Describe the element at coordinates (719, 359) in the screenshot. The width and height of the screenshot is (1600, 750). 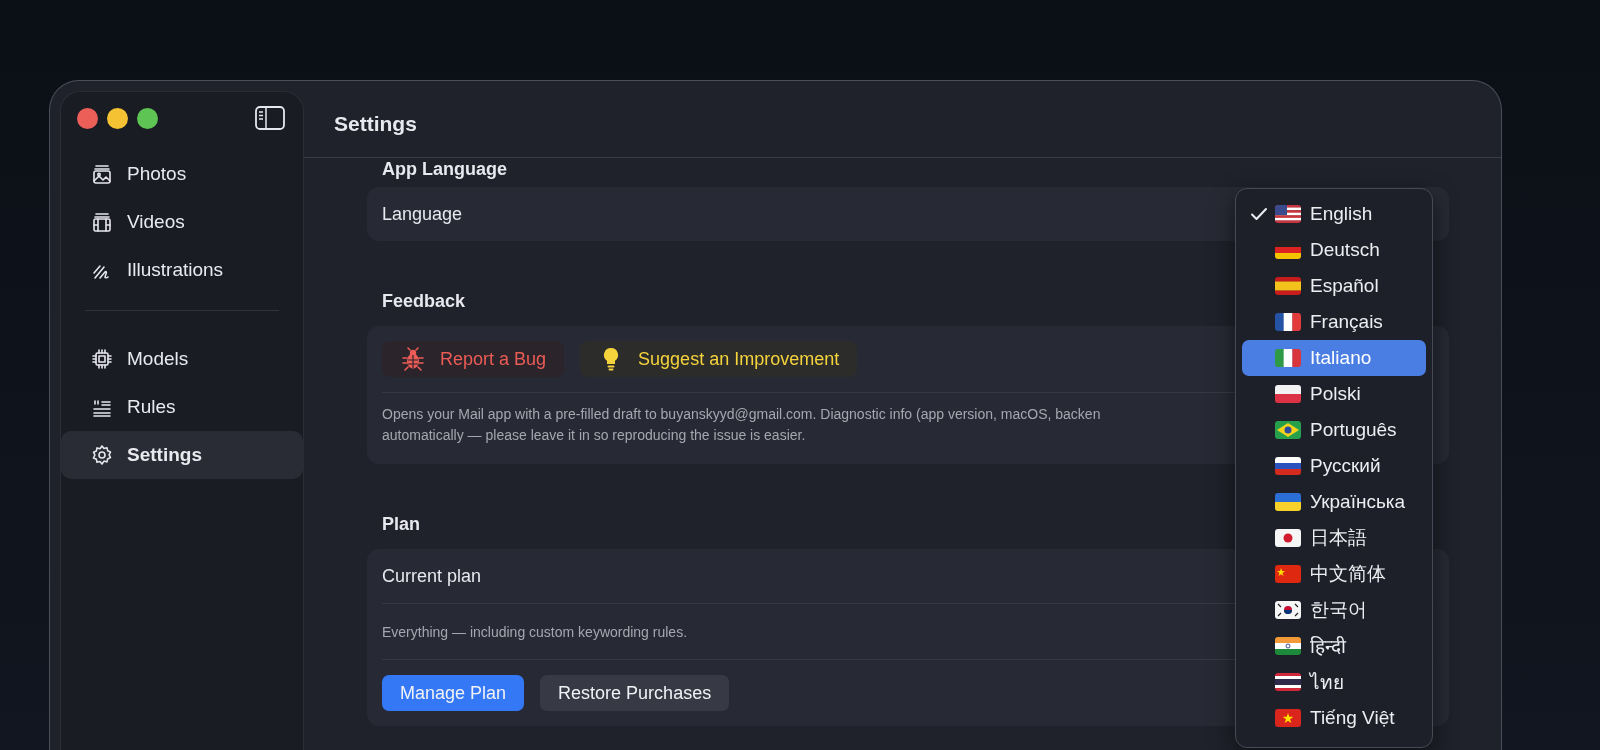
I see `suggest-button: Suggest an Improvement` at that location.